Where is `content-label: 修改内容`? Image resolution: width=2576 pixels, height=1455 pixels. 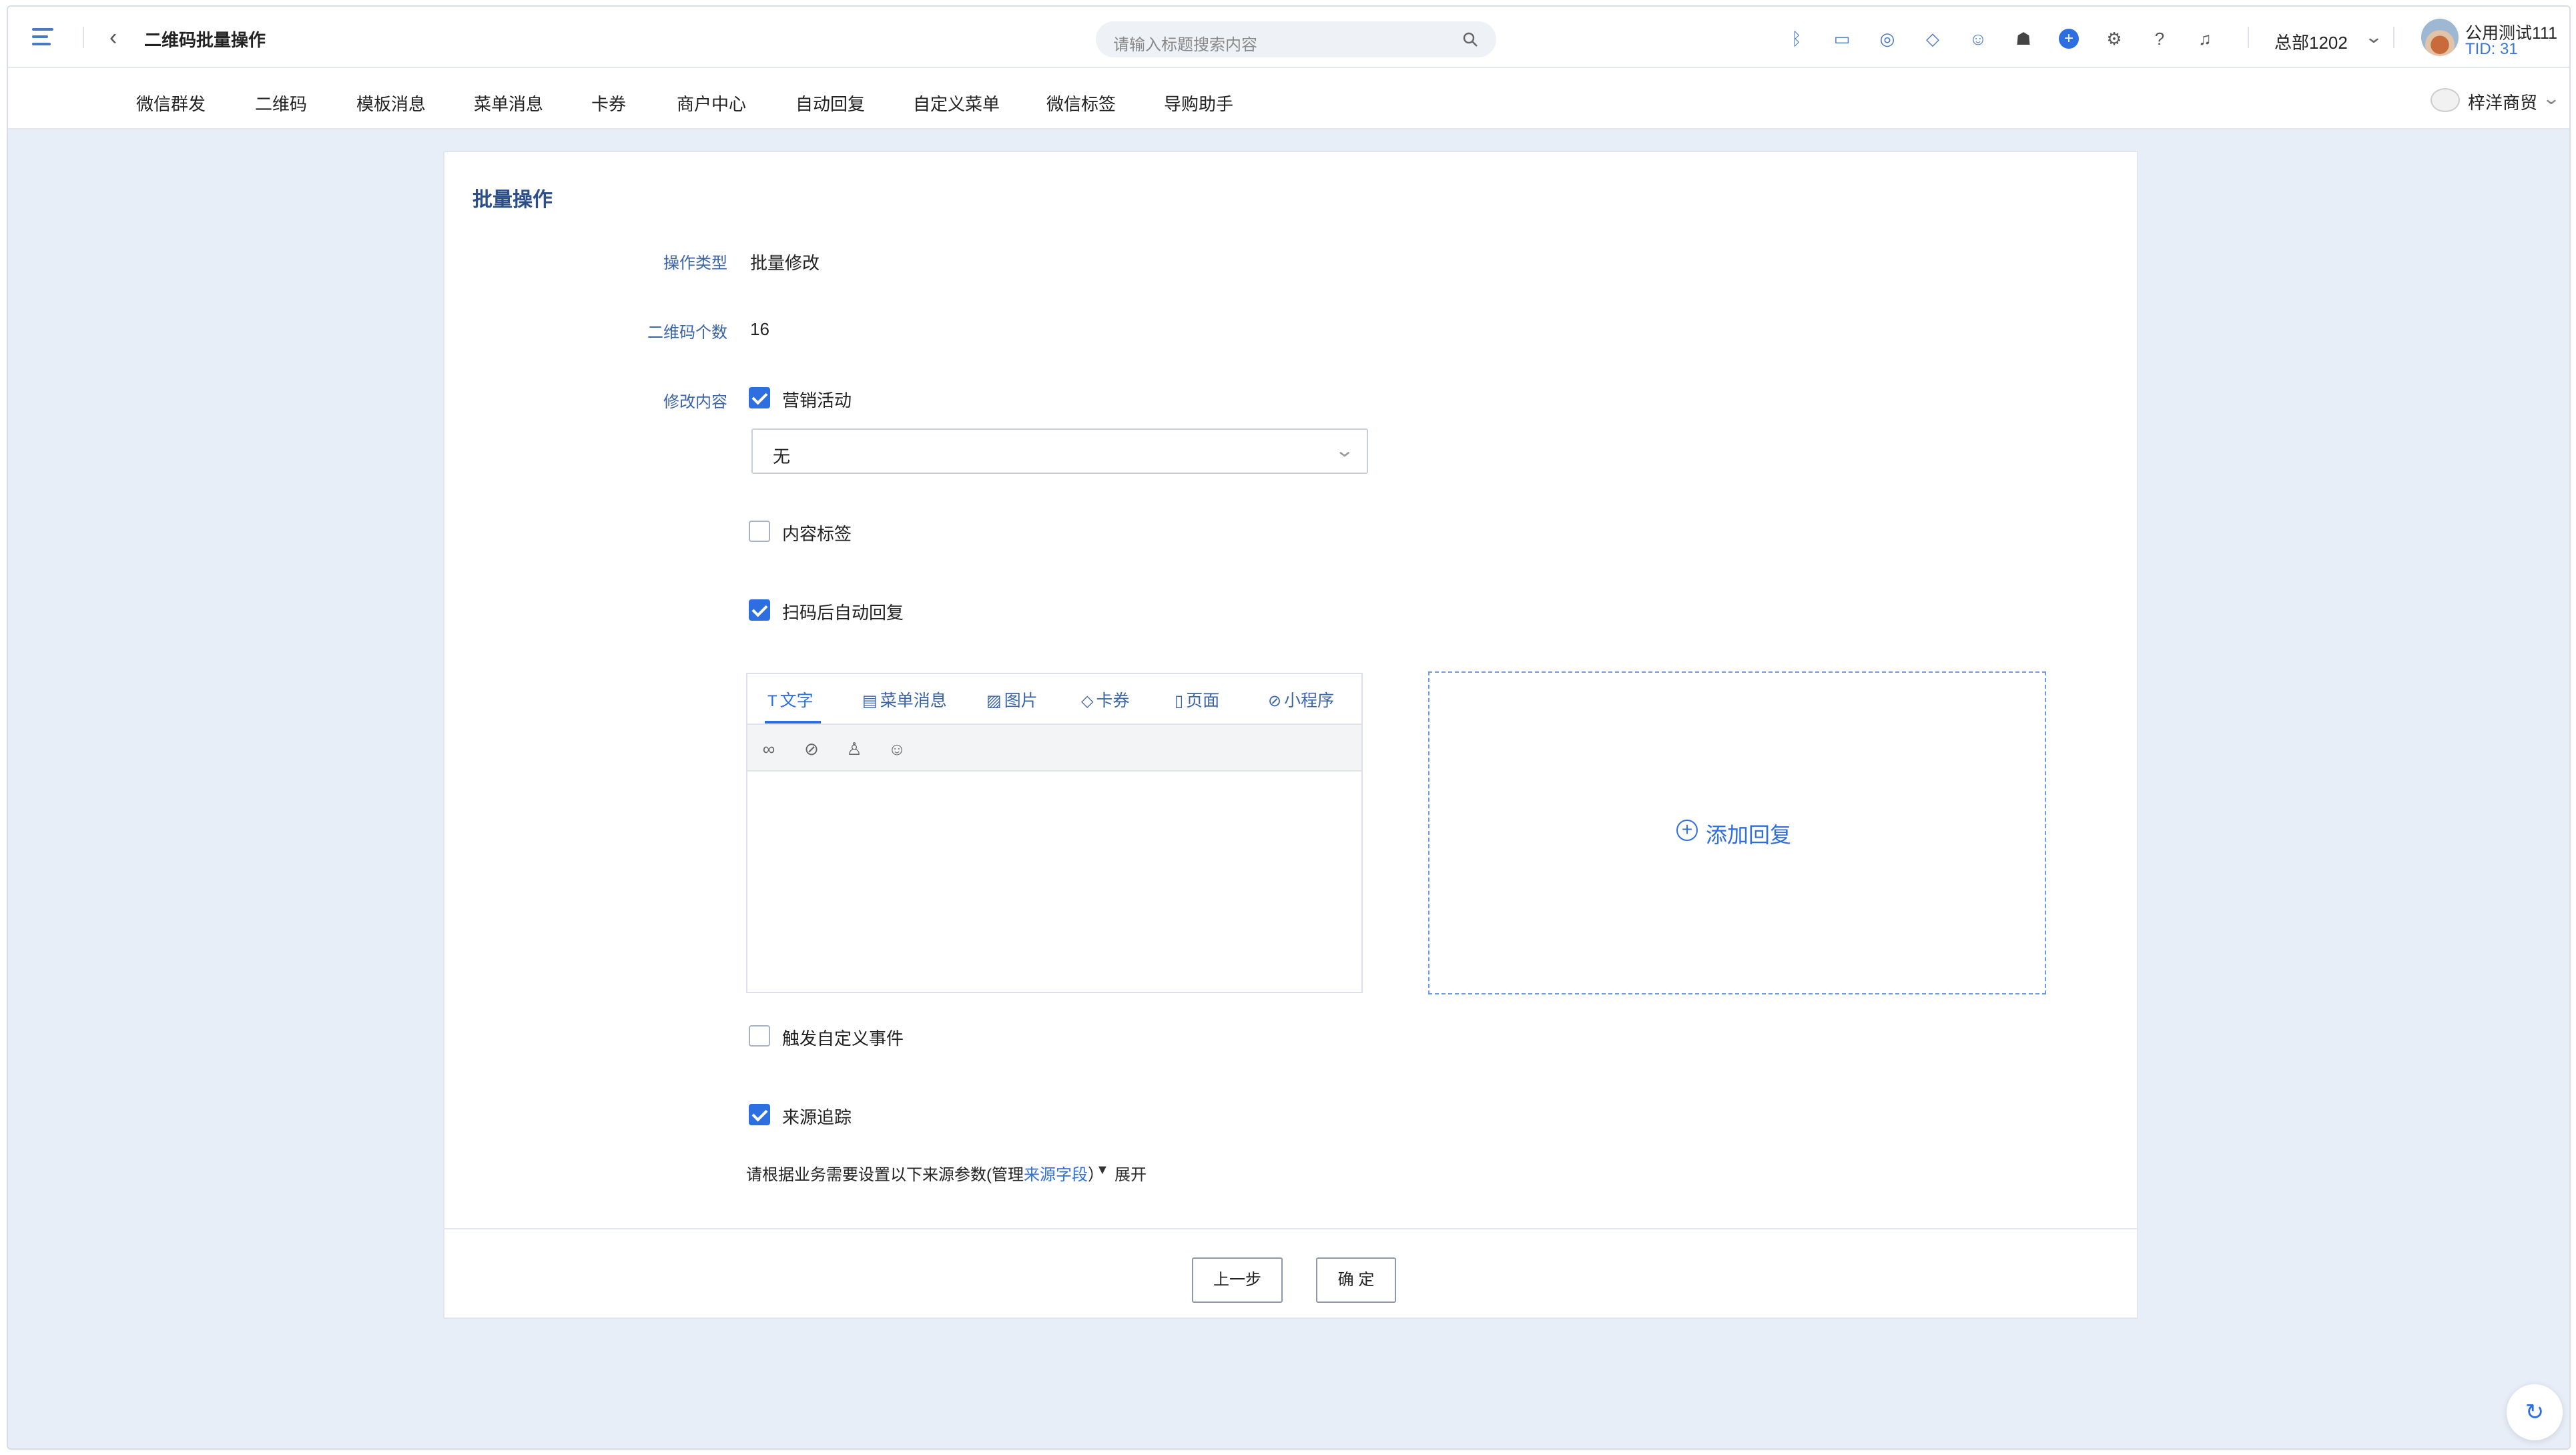
content-label: 修改内容 is located at coordinates (695, 402).